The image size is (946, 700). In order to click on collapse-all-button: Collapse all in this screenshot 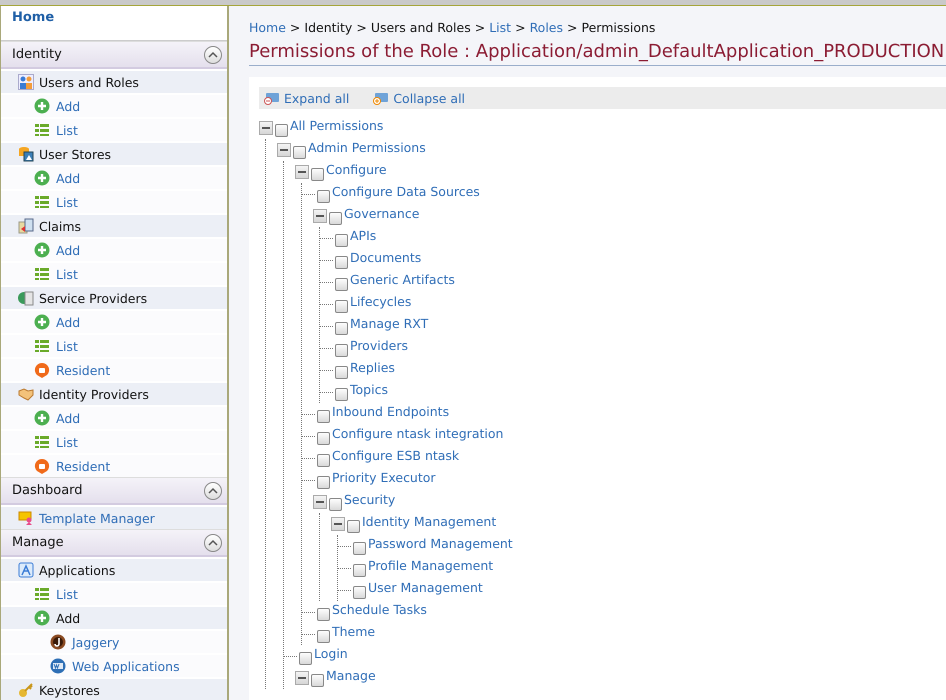, I will do `click(419, 98)`.